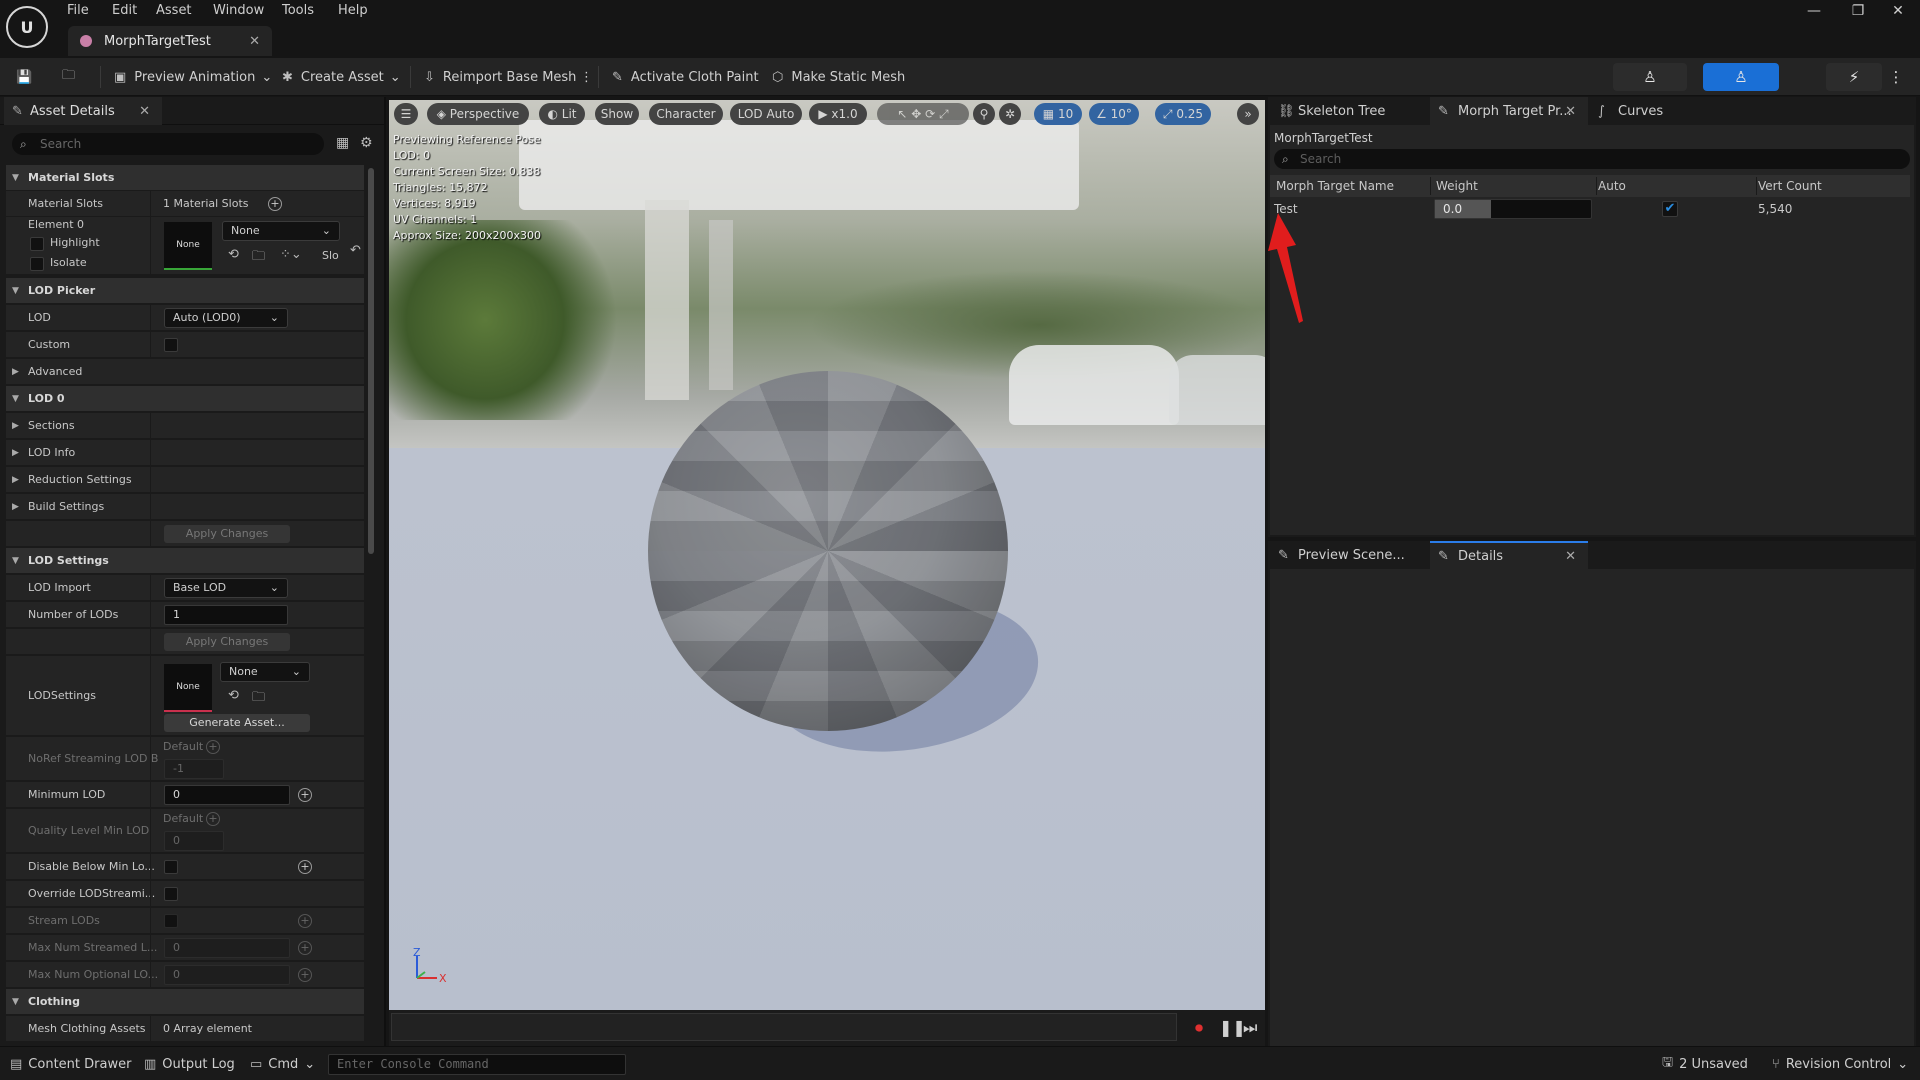 Image resolution: width=1920 pixels, height=1080 pixels. Describe the element at coordinates (174, 11) in the screenshot. I see `menu-asset: Asset` at that location.